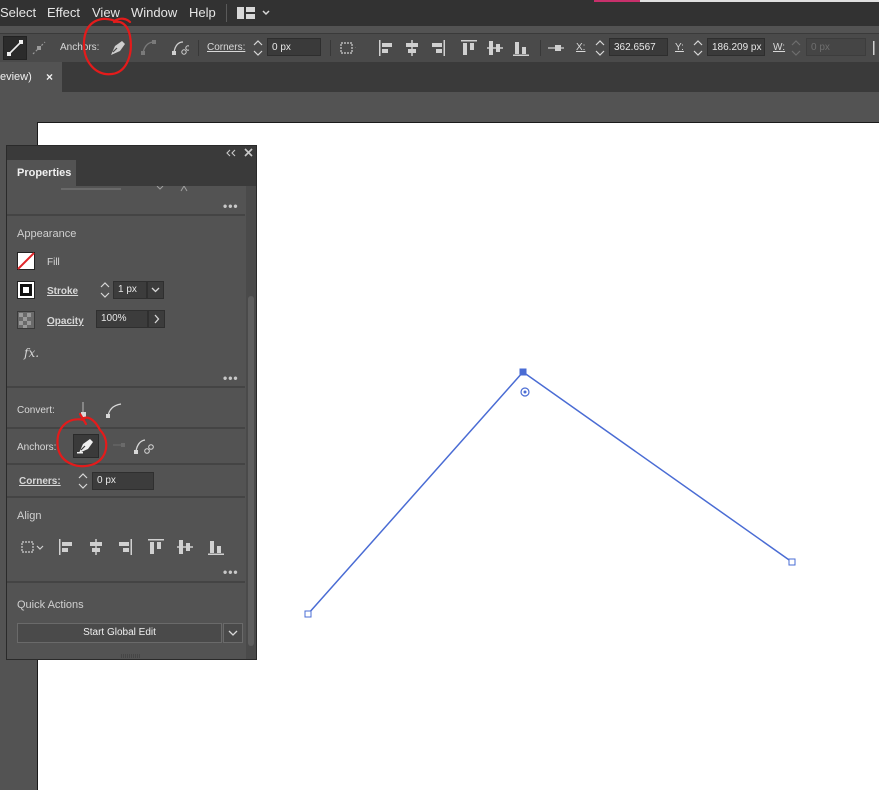  I want to click on align-top-icon, so click(156, 547).